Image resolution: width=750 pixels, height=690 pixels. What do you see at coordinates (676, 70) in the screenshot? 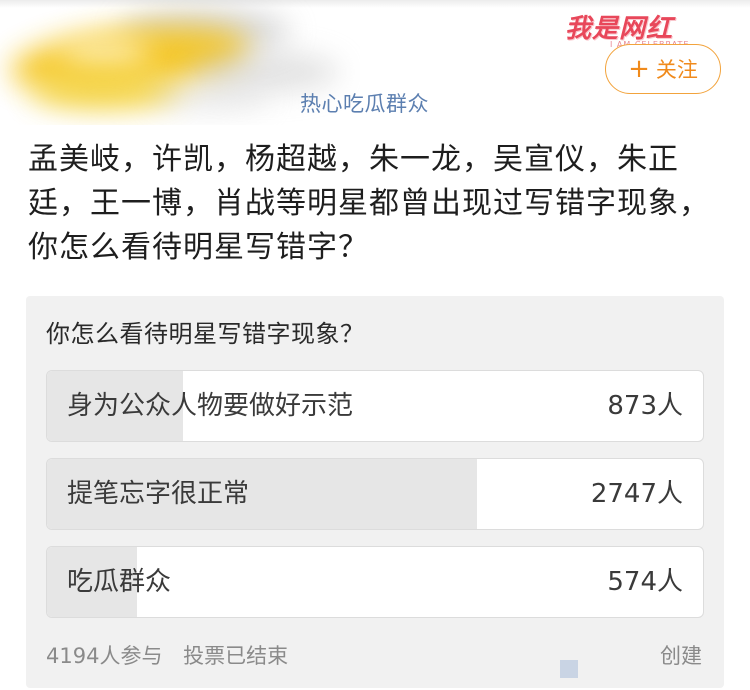
I see `follow-label: 关注` at bounding box center [676, 70].